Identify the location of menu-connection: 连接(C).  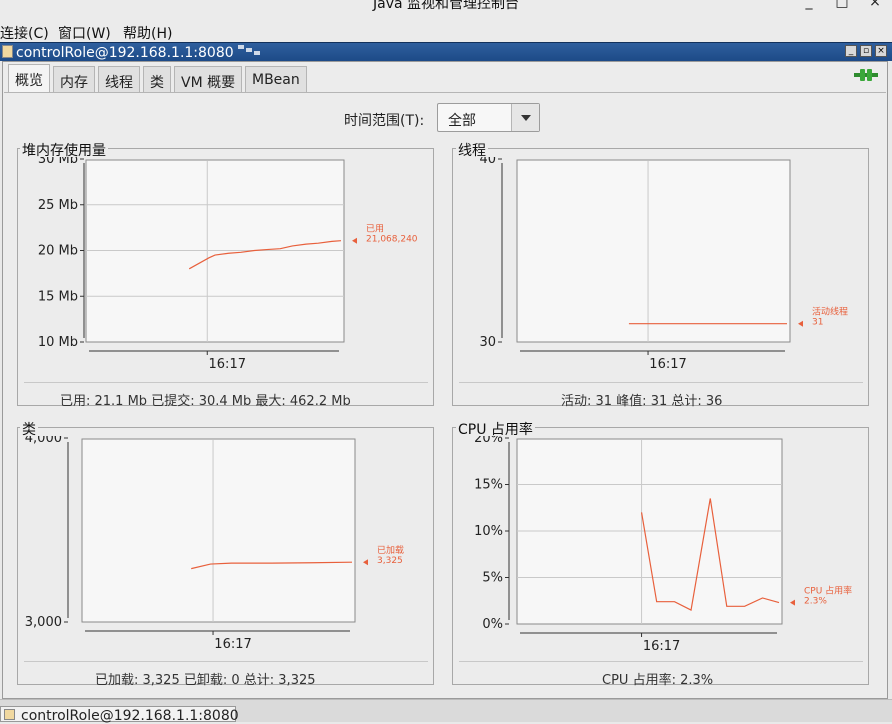
(24, 33).